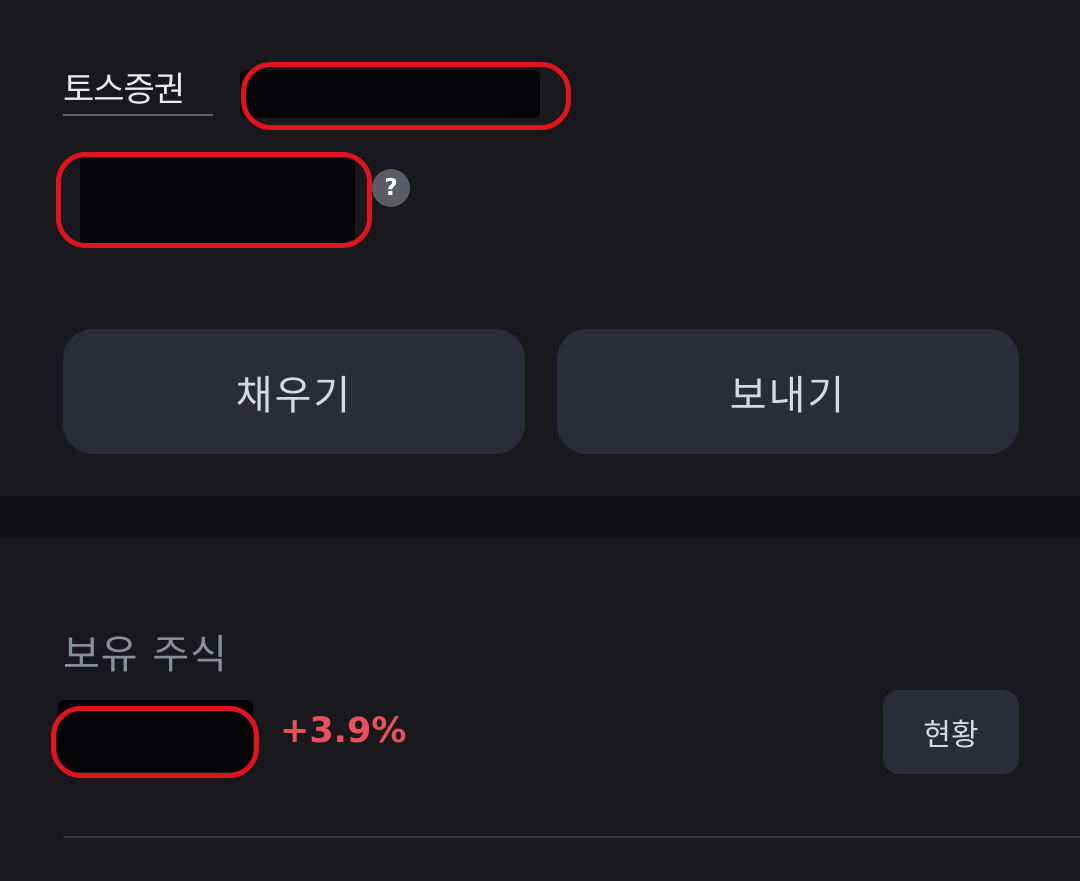 The width and height of the screenshot is (1080, 881). I want to click on holdings-change-percent: +3.9%, so click(343, 731).